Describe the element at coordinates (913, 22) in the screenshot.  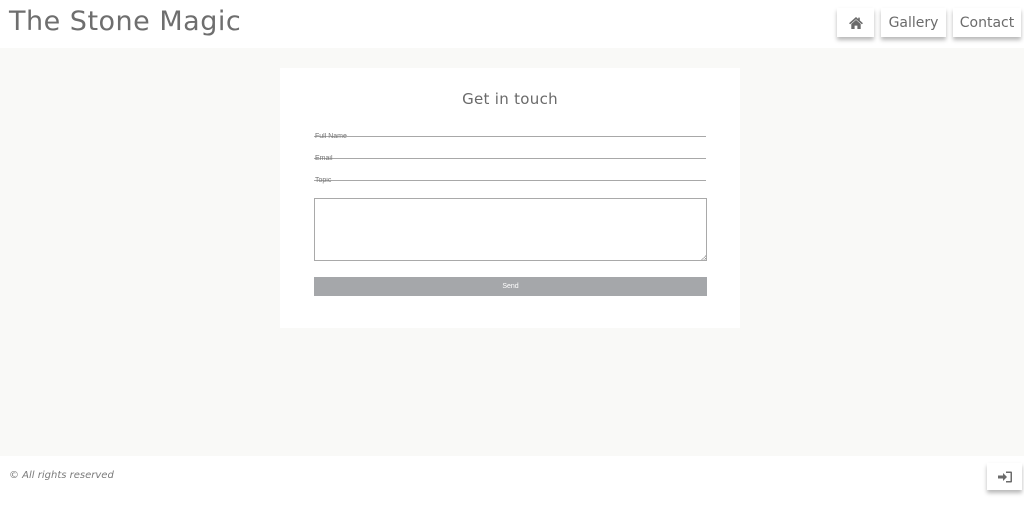
I see `nav-gallery-button: Gallery` at that location.